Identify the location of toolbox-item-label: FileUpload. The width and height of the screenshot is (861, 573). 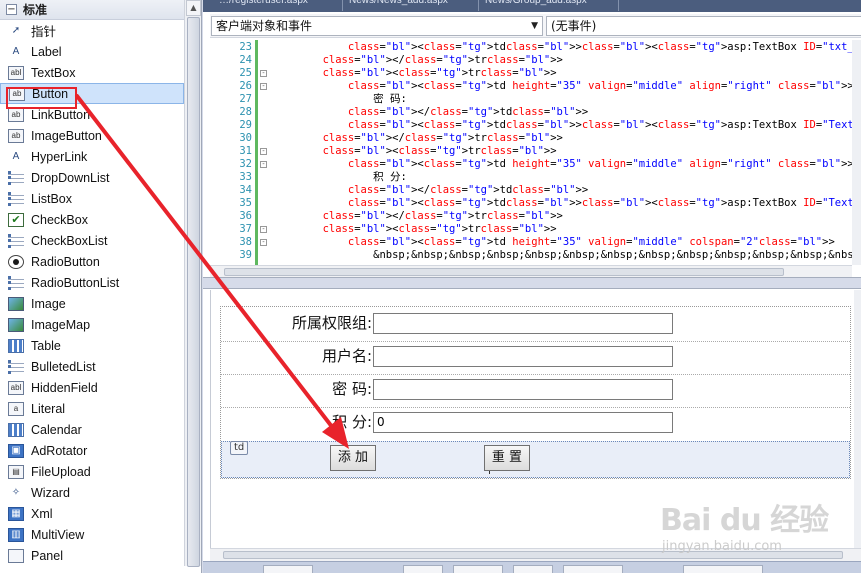
(61, 471).